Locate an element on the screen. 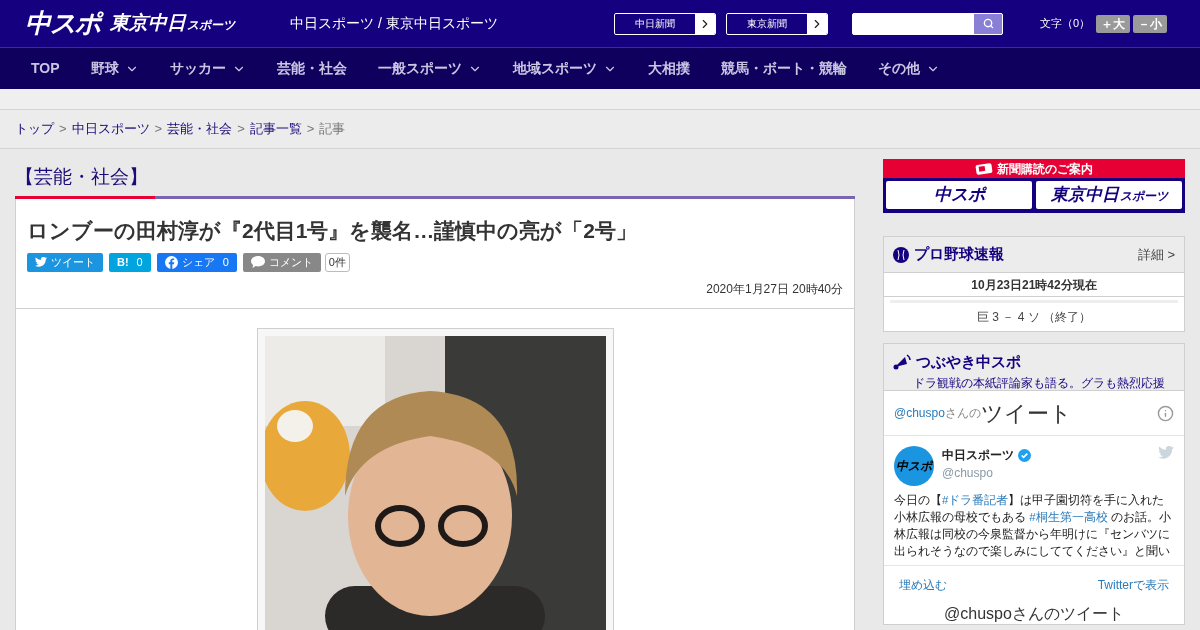  panel-title: つぶやき中スポ is located at coordinates (968, 362).